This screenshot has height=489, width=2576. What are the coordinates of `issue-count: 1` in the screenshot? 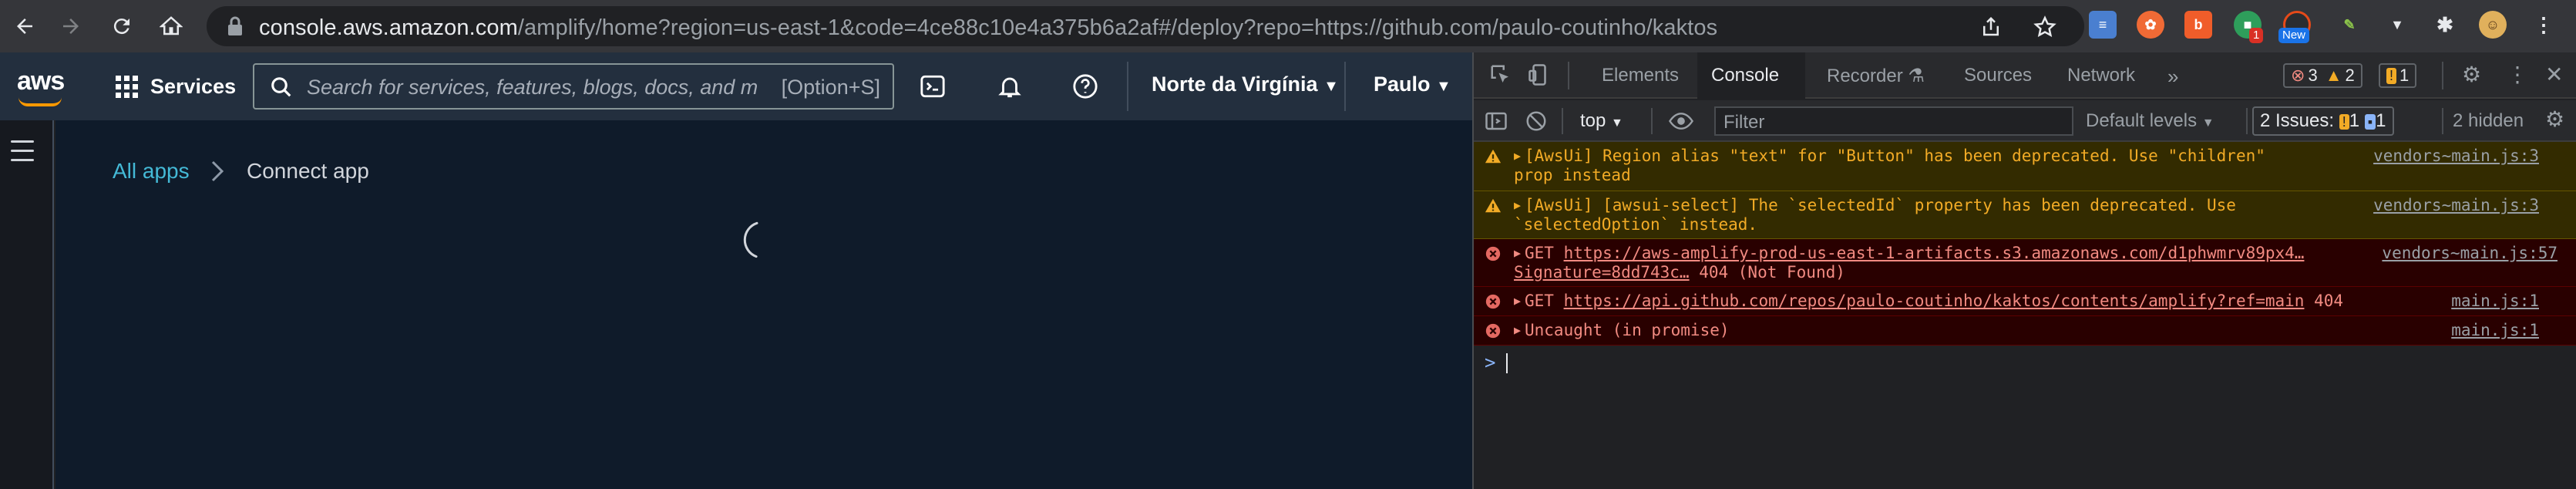 It's located at (2404, 75).